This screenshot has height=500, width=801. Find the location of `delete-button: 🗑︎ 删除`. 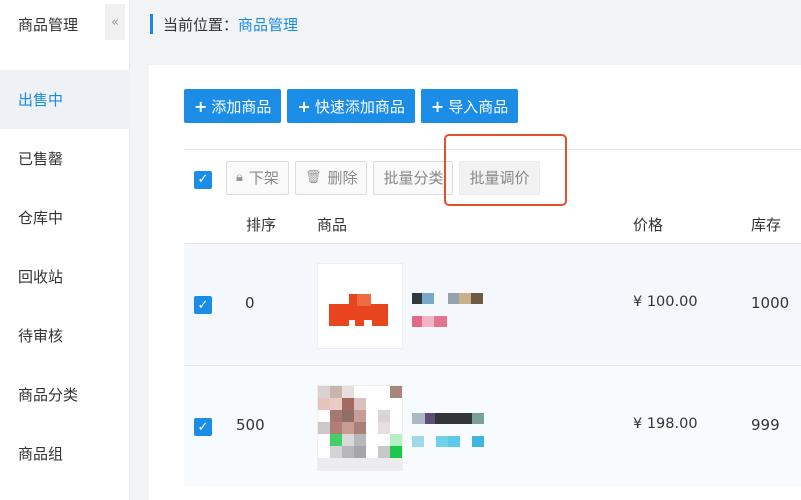

delete-button: 🗑︎ 删除 is located at coordinates (331, 177).